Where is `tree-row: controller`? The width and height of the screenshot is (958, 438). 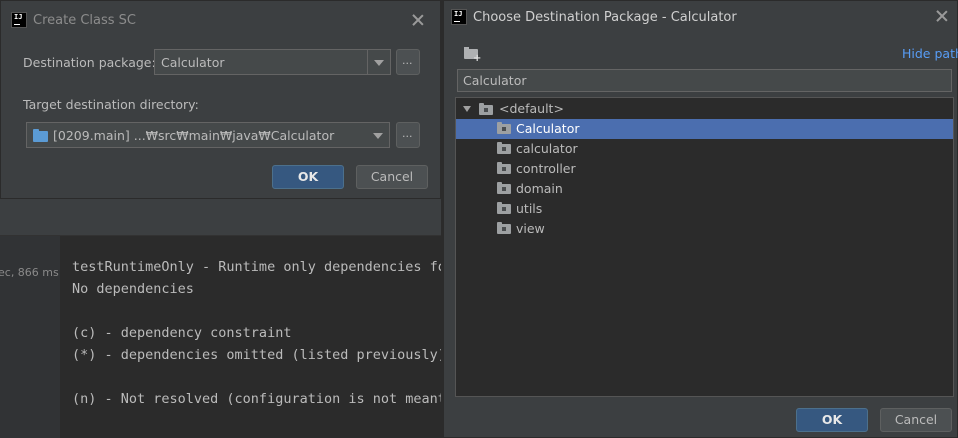 tree-row: controller is located at coordinates (704, 169).